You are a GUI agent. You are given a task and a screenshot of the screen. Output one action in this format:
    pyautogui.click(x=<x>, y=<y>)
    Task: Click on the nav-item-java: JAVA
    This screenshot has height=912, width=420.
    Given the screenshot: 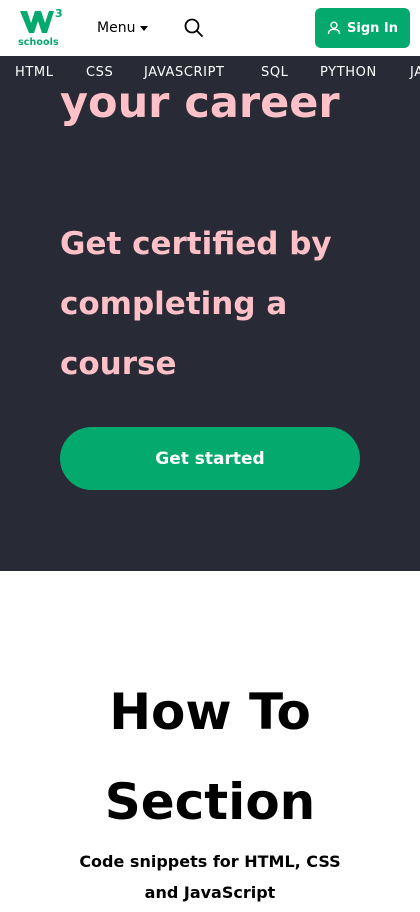 What is the action you would take?
    pyautogui.click(x=415, y=72)
    